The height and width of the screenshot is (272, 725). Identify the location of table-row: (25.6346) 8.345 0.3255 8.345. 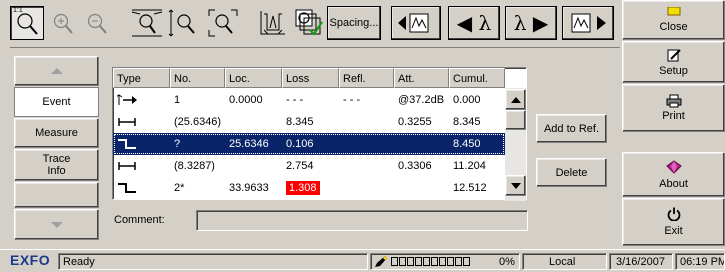
(309, 122).